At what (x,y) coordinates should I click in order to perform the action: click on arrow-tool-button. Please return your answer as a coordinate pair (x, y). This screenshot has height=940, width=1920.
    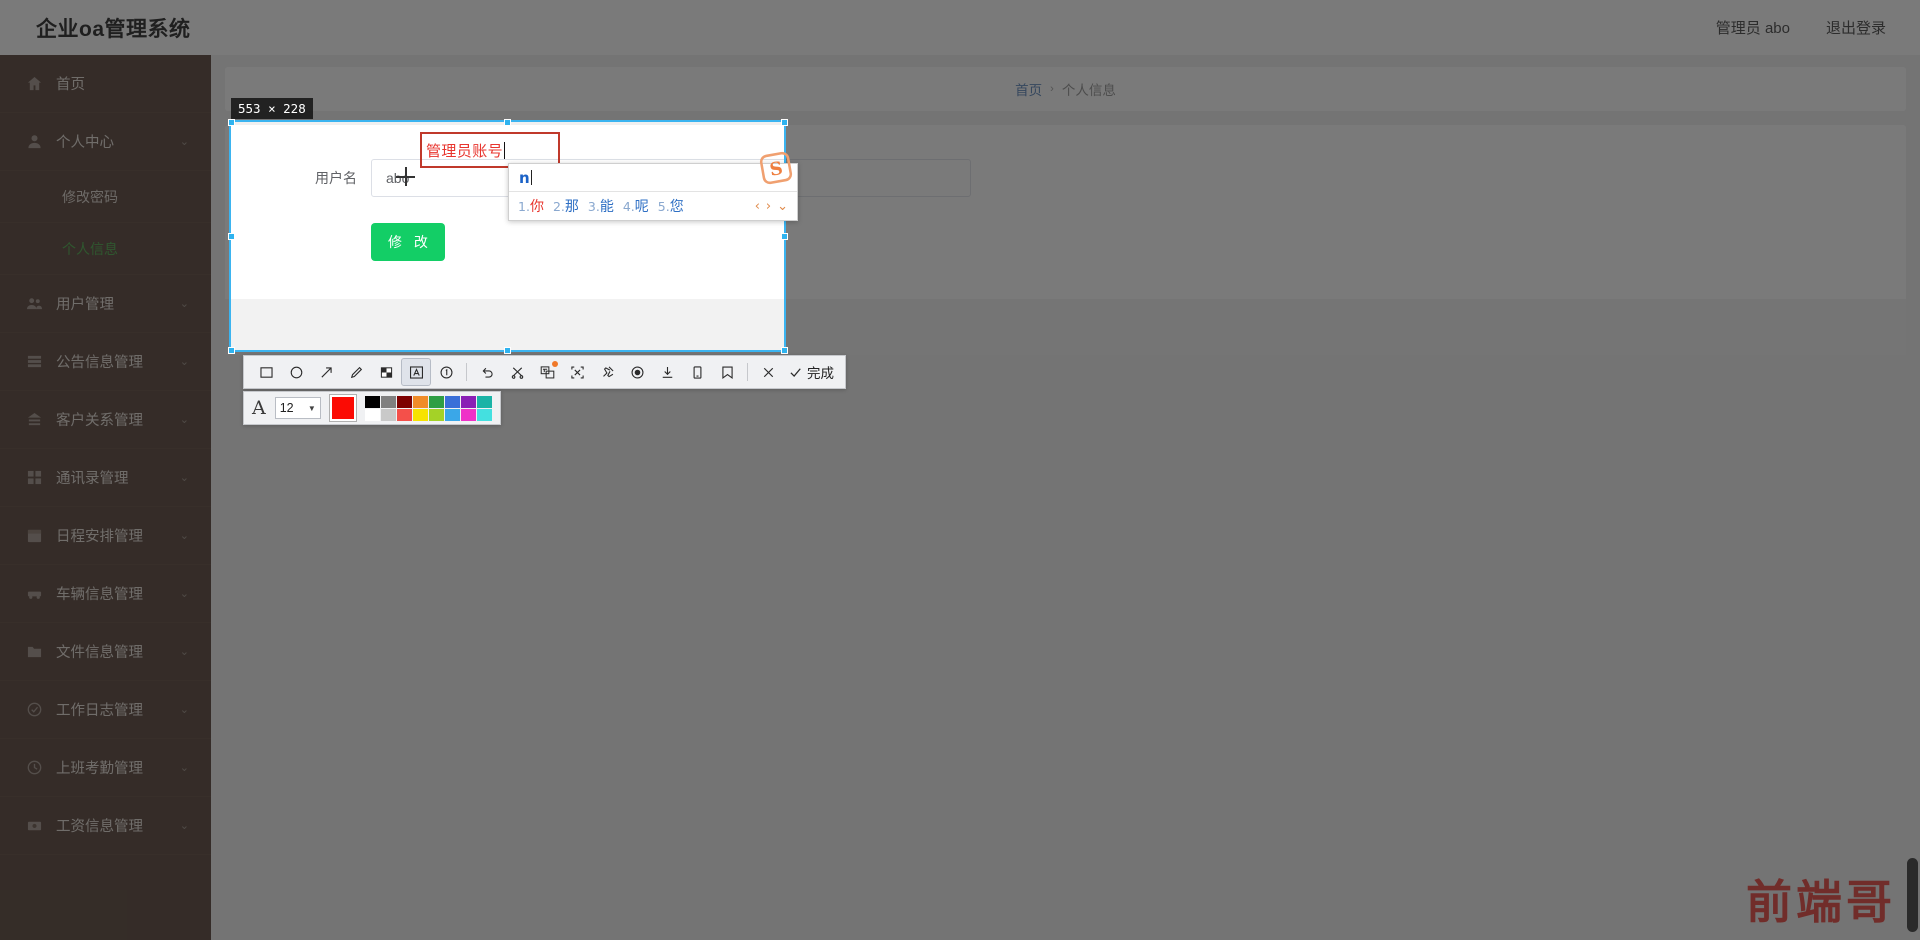
    Looking at the image, I should click on (326, 372).